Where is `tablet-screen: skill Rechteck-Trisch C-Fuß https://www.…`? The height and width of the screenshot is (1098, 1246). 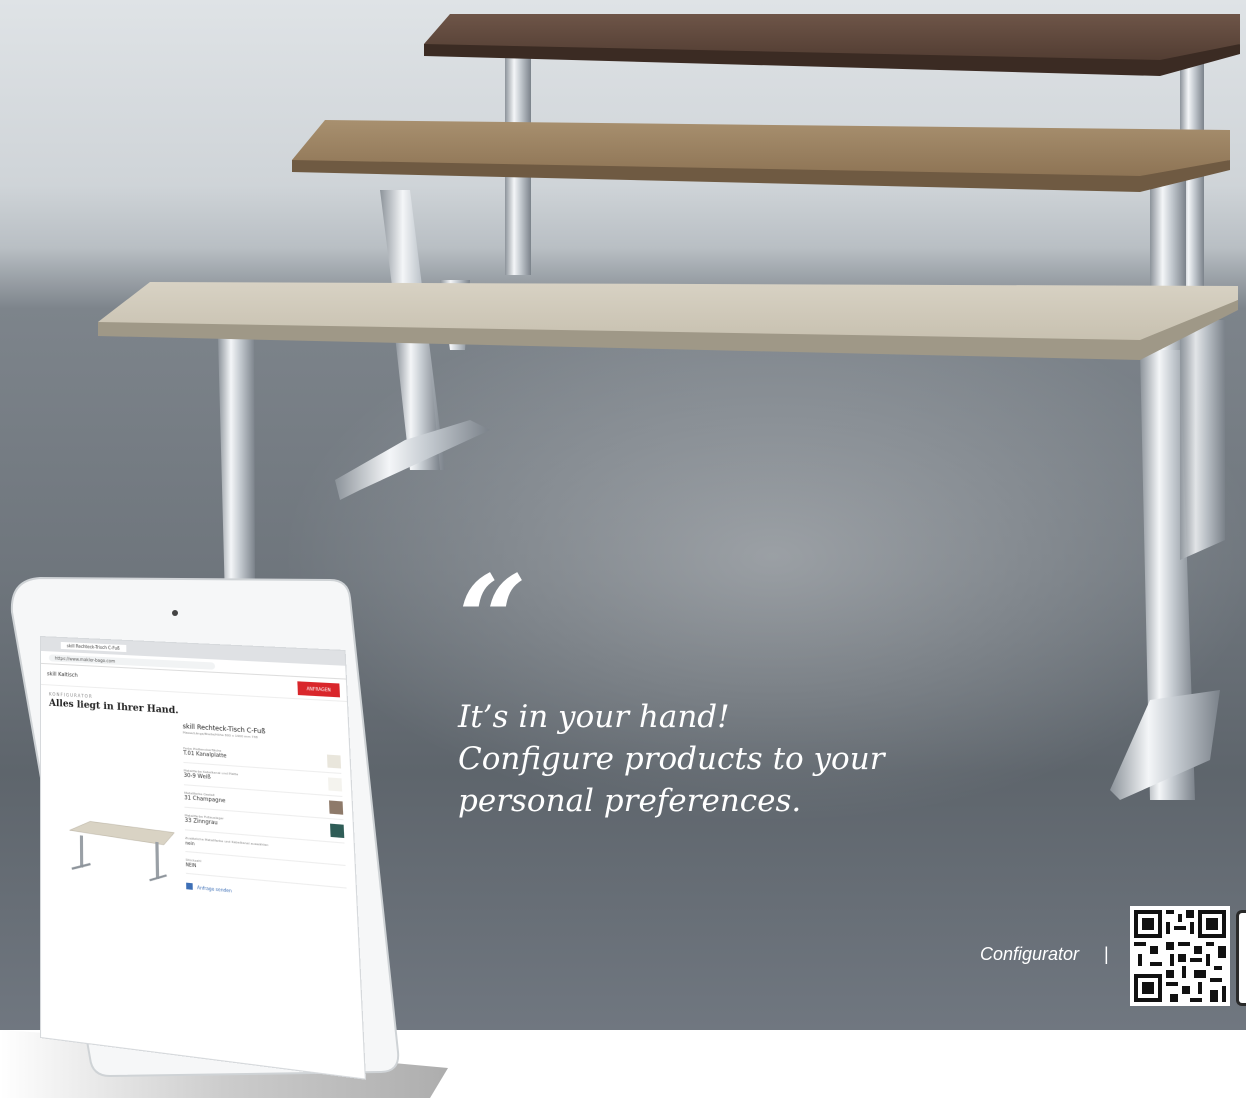 tablet-screen: skill Rechteck-Trisch C-Fuß https://www.… is located at coordinates (203, 858).